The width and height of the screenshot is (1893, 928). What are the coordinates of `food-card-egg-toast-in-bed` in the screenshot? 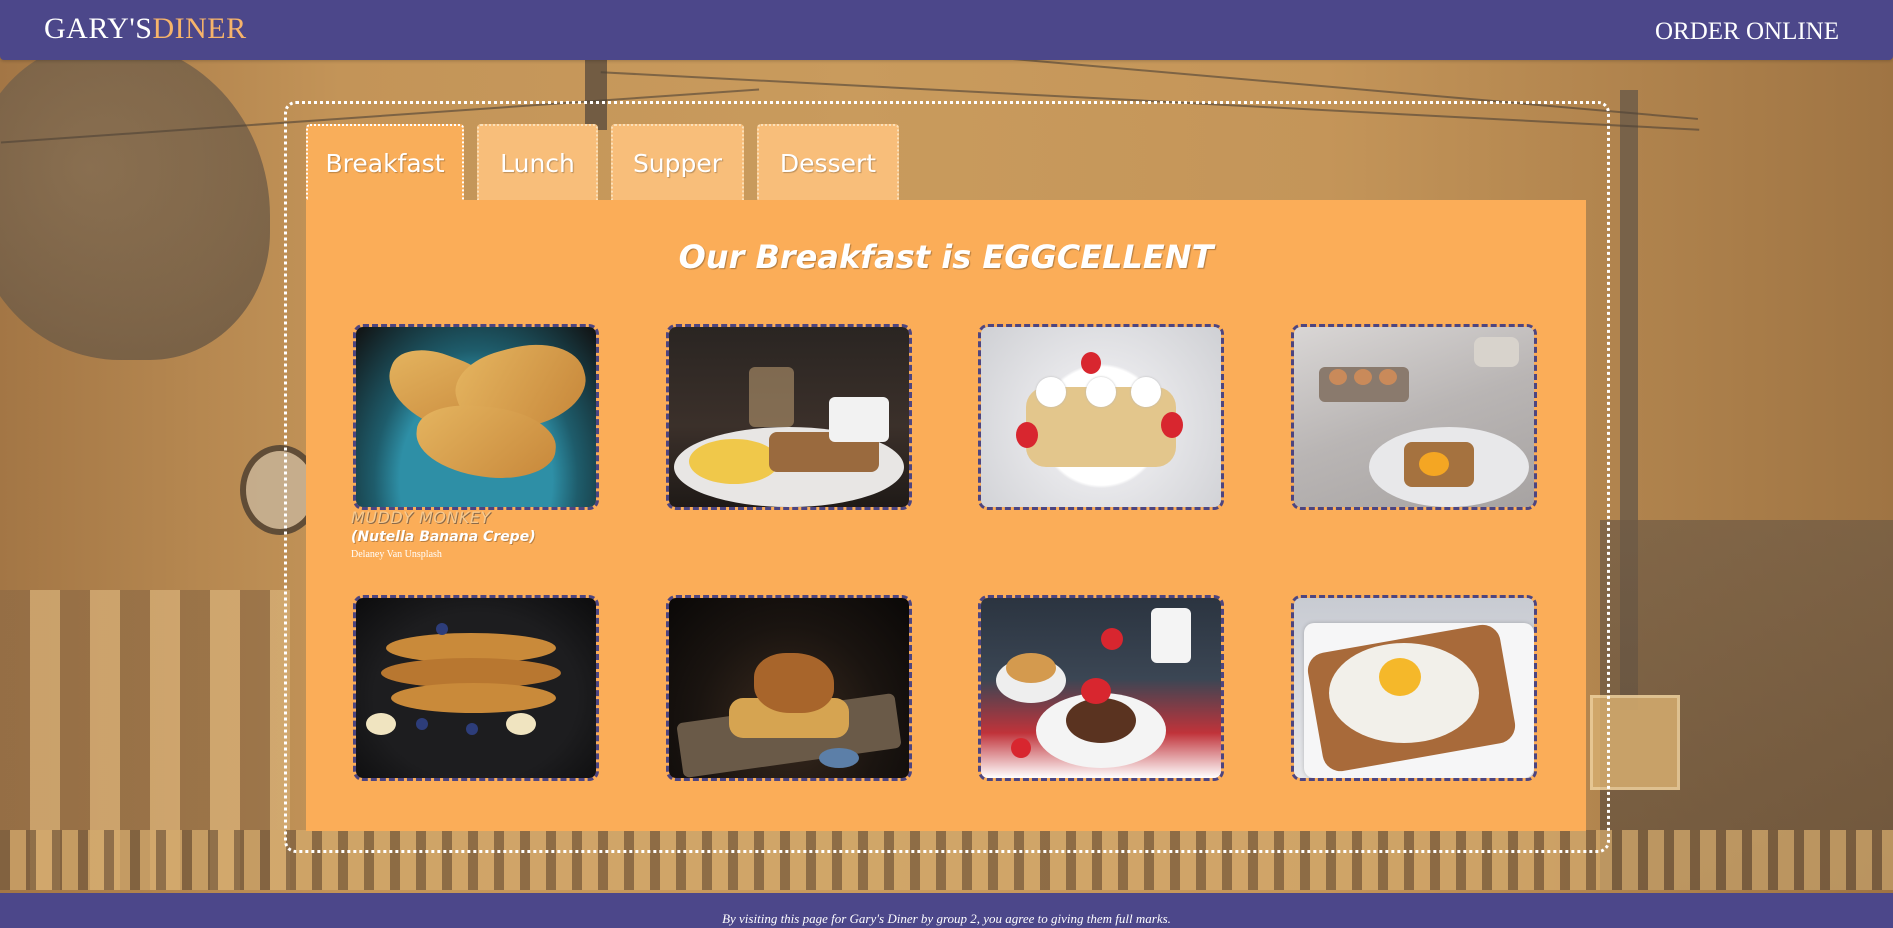 It's located at (1414, 417).